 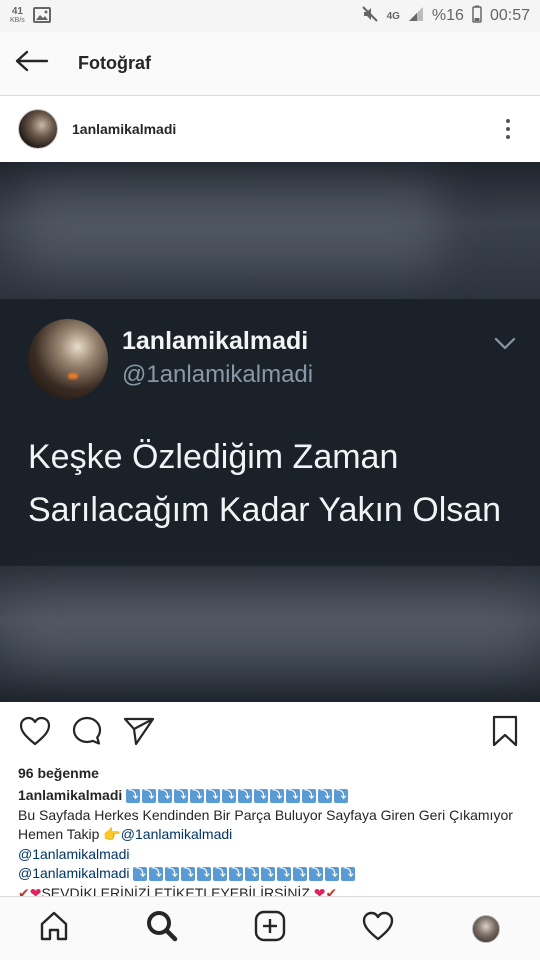 What do you see at coordinates (509, 15) in the screenshot?
I see `clock: 00:57` at bounding box center [509, 15].